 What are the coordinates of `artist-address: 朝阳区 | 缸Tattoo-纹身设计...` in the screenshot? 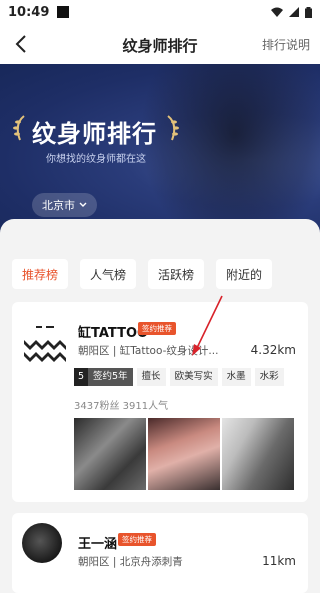 It's located at (148, 351).